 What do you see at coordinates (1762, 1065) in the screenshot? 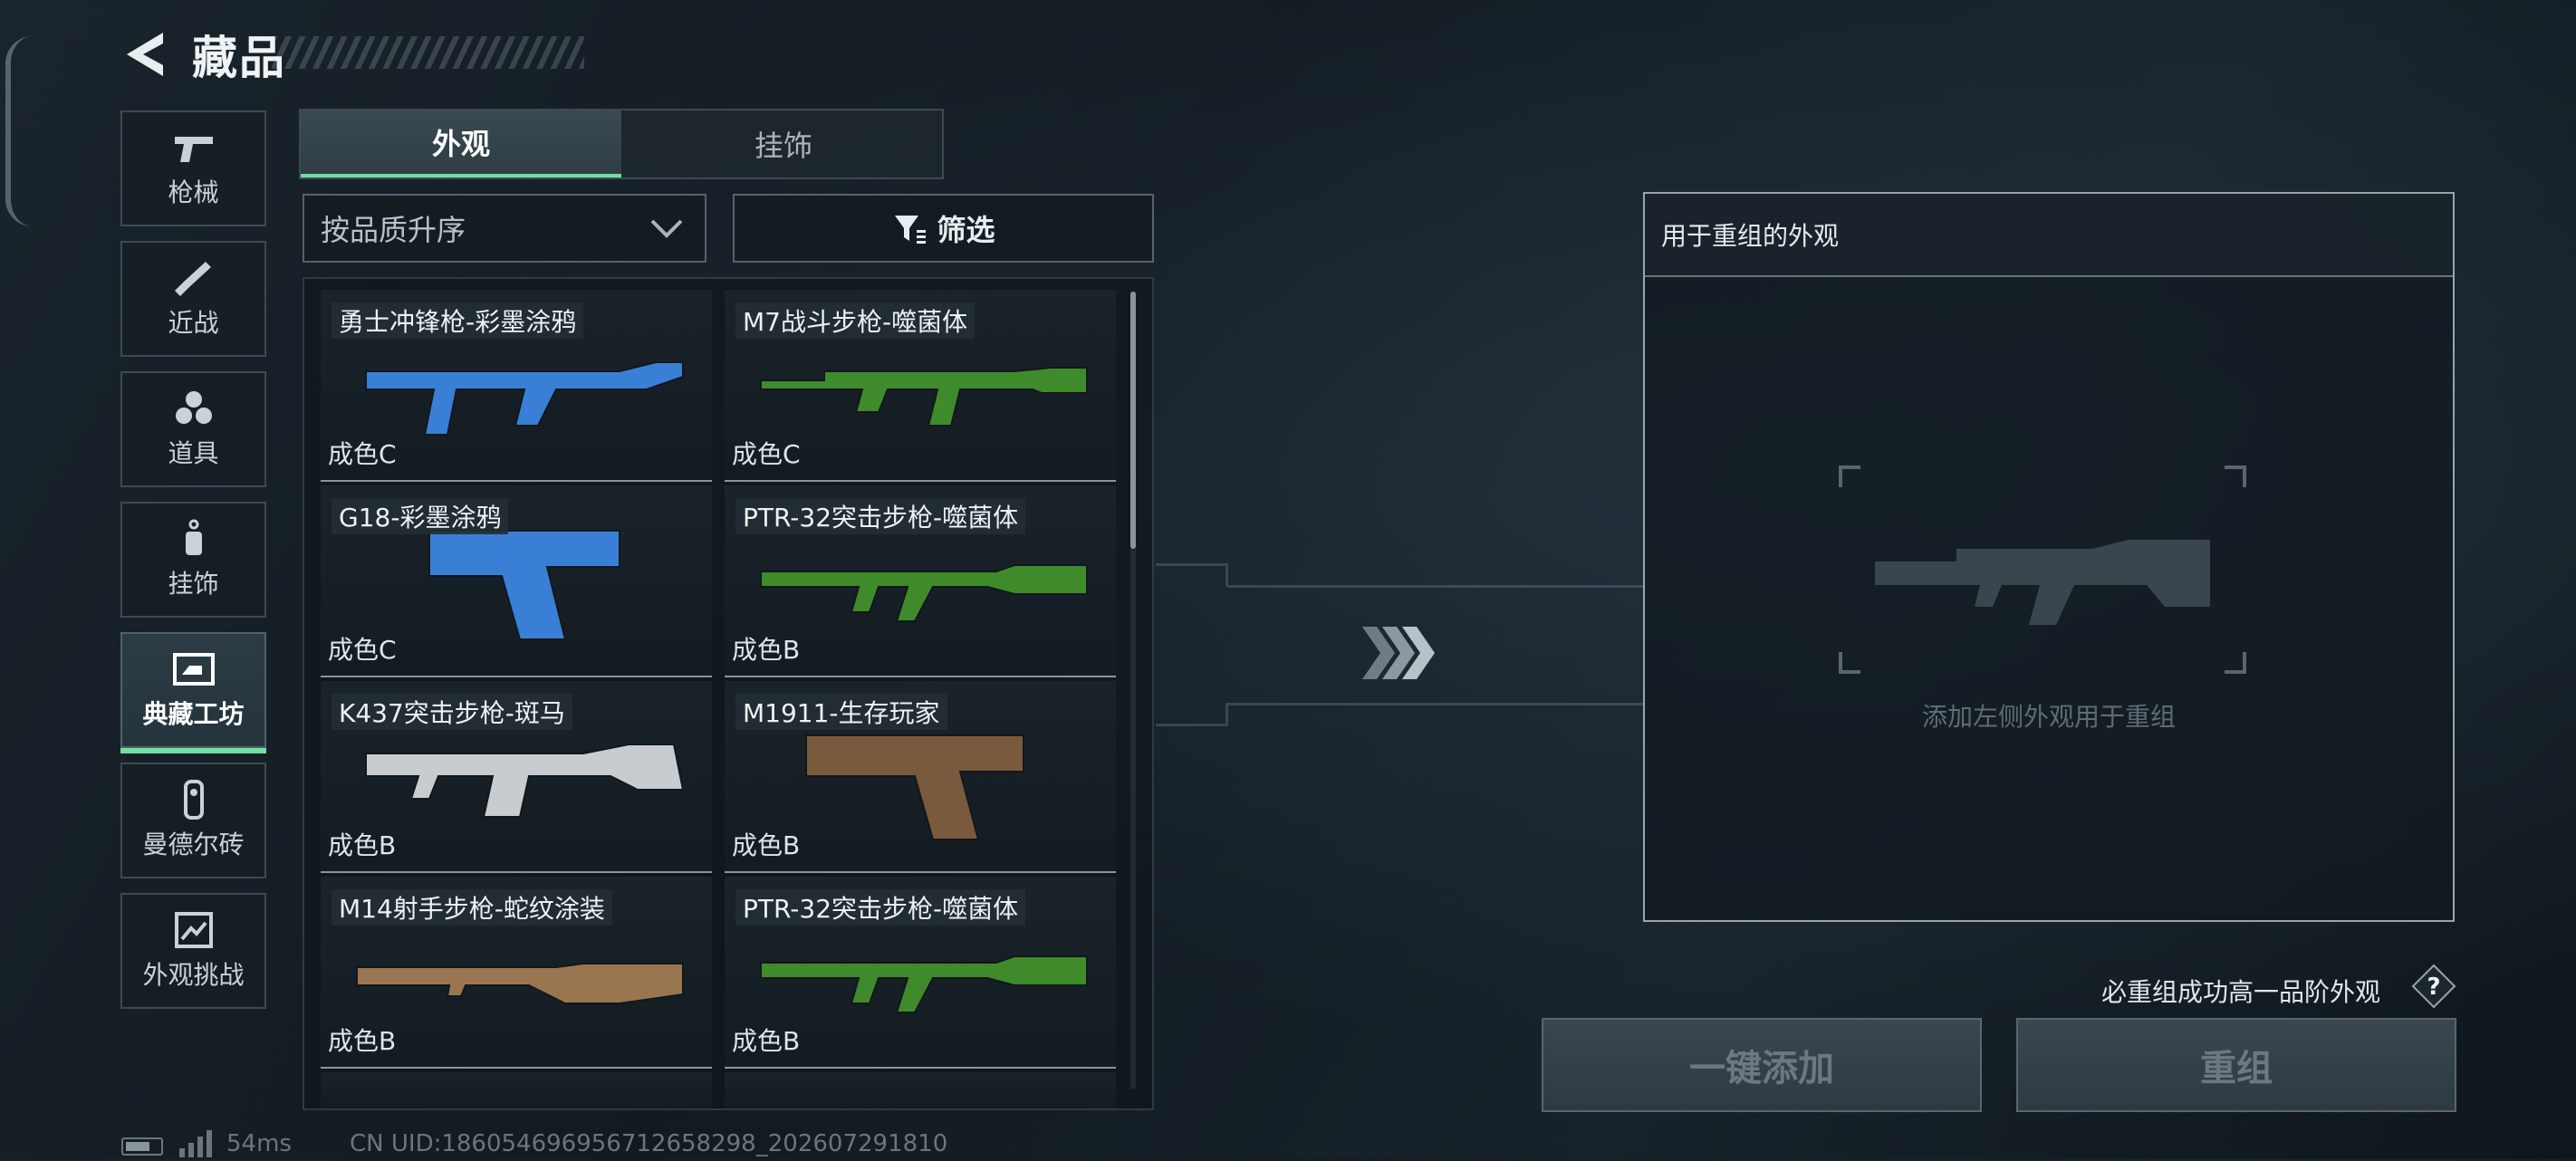
I see `quick-add-button: 一键添加` at bounding box center [1762, 1065].